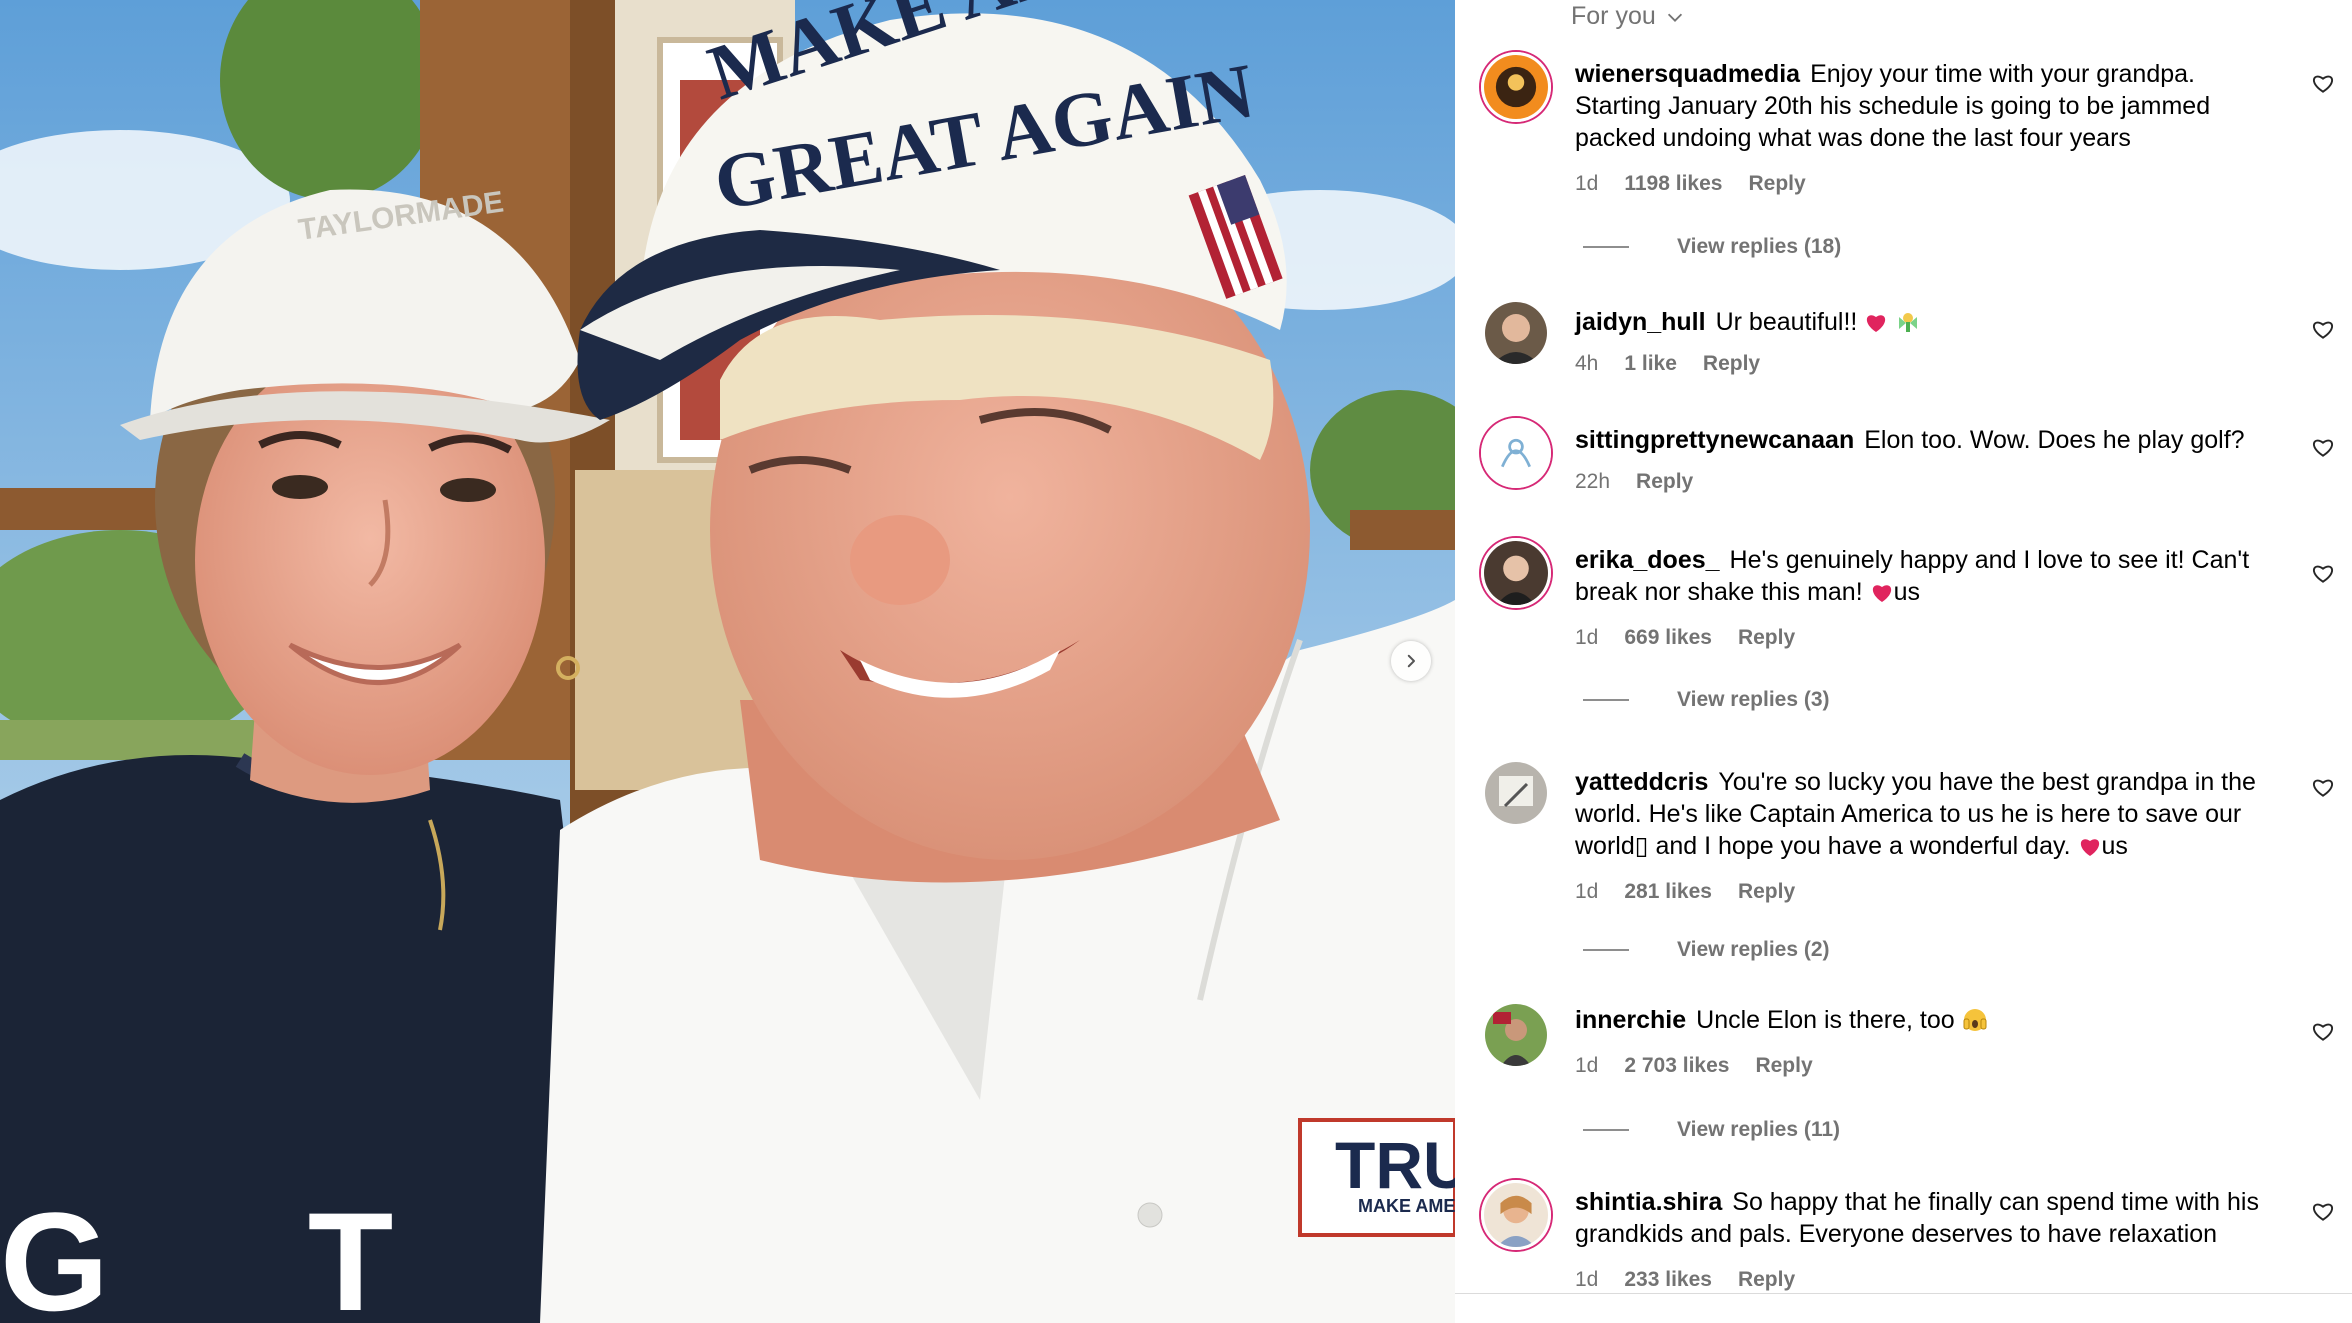 This screenshot has height=1323, width=2352. I want to click on comment-username: sittingprettynewcanaan, so click(1714, 440).